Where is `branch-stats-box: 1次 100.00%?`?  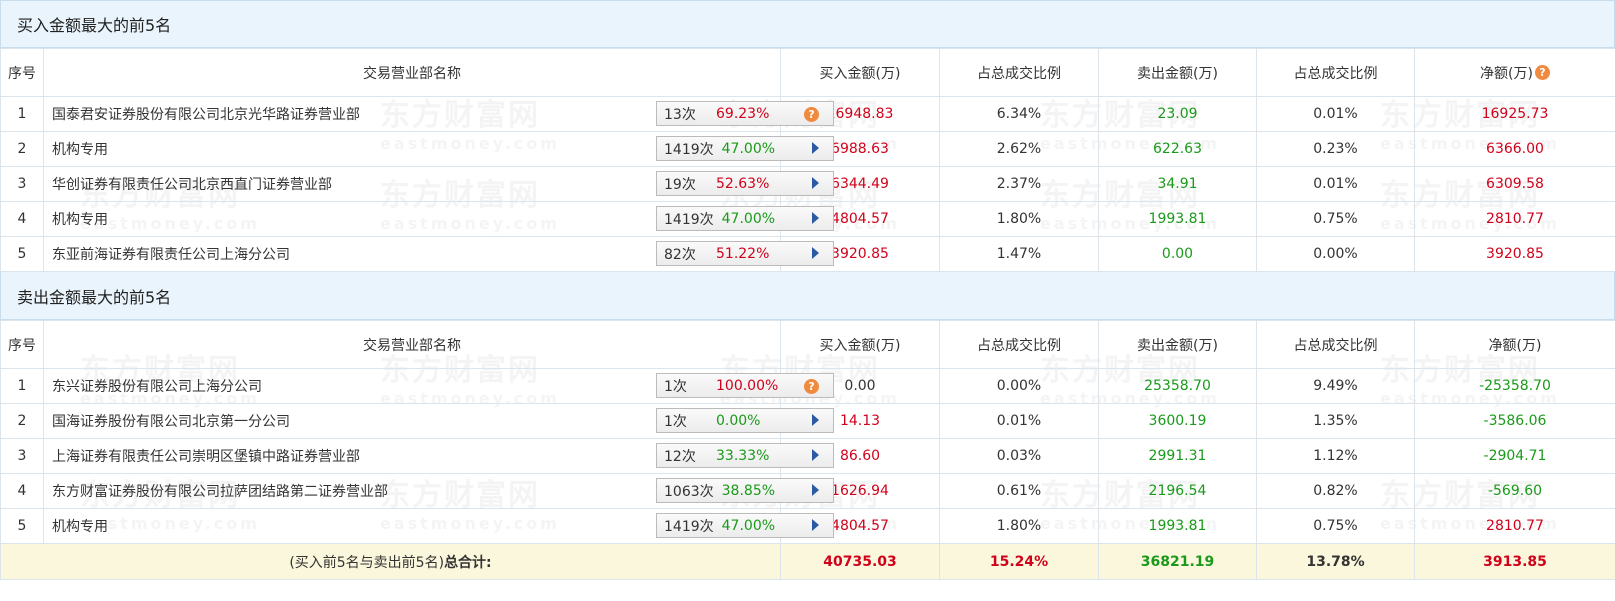
branch-stats-box: 1次 100.00%? is located at coordinates (745, 385).